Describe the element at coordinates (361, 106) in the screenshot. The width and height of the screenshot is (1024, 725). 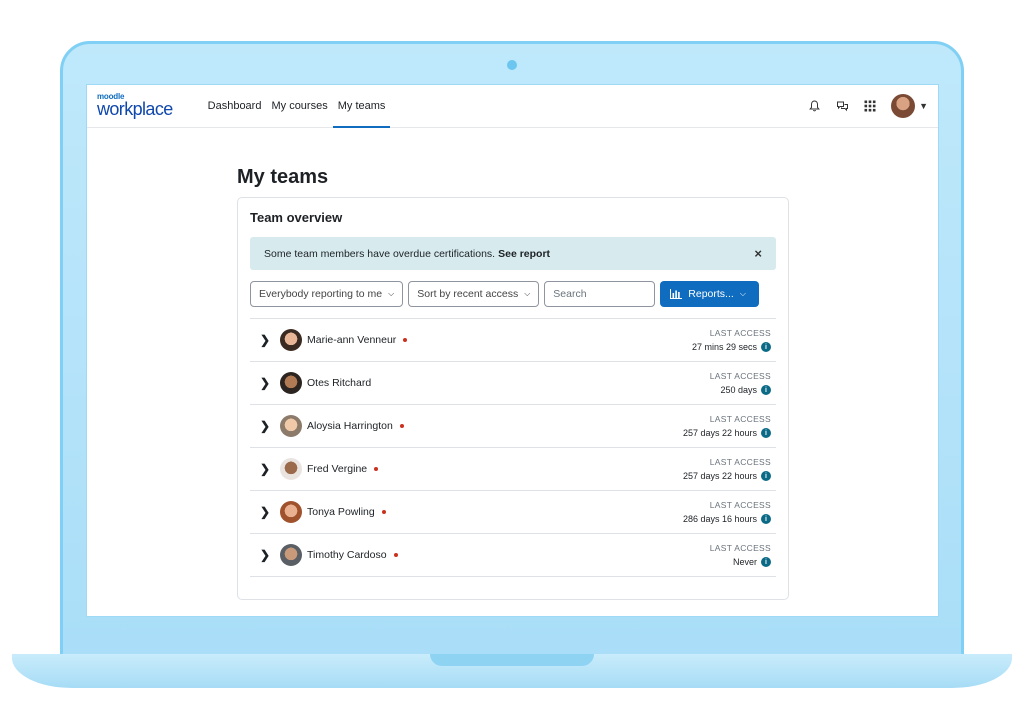
I see `nav-my-teams: My teams` at that location.